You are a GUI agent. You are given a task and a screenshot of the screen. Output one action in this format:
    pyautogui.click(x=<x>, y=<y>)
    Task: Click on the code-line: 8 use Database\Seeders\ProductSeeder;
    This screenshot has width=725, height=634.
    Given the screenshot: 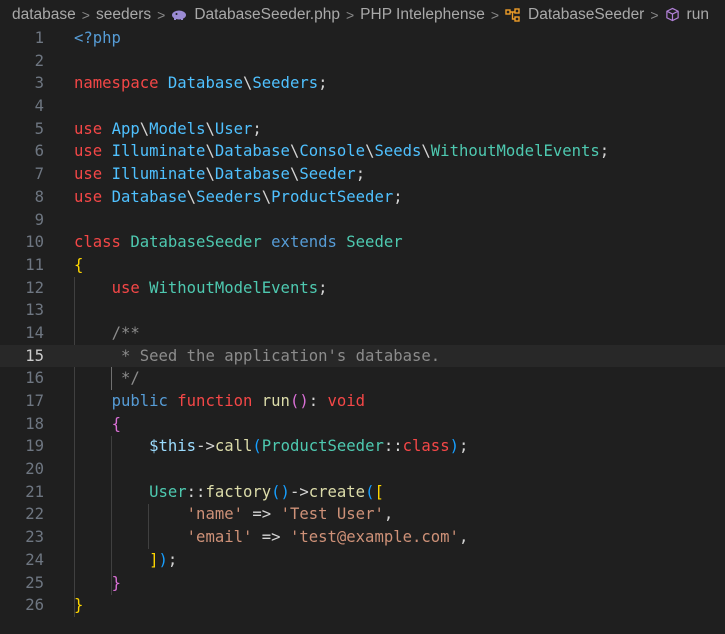 What is the action you would take?
    pyautogui.click(x=362, y=197)
    